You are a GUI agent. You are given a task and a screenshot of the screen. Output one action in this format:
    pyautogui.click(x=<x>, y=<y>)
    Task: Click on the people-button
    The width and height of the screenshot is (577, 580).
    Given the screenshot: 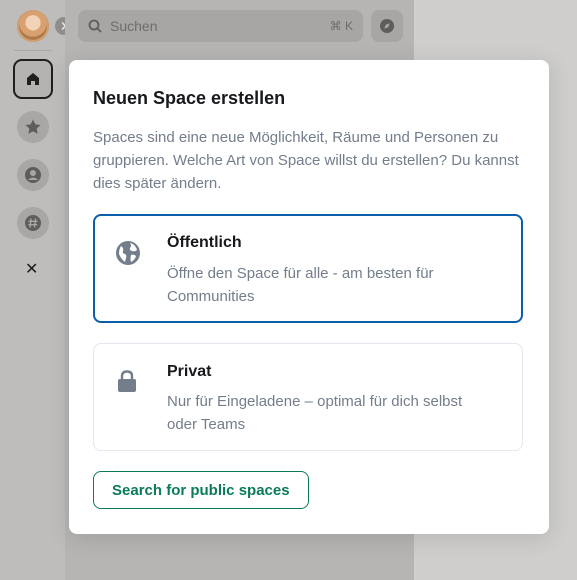 What is the action you would take?
    pyautogui.click(x=33, y=175)
    